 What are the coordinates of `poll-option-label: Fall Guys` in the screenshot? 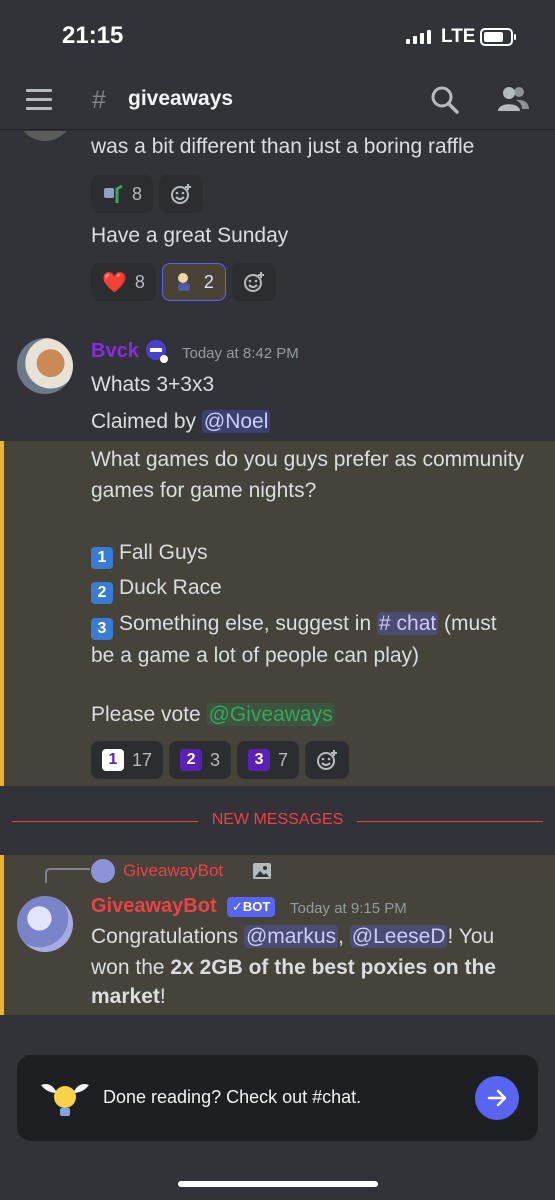 It's located at (163, 552).